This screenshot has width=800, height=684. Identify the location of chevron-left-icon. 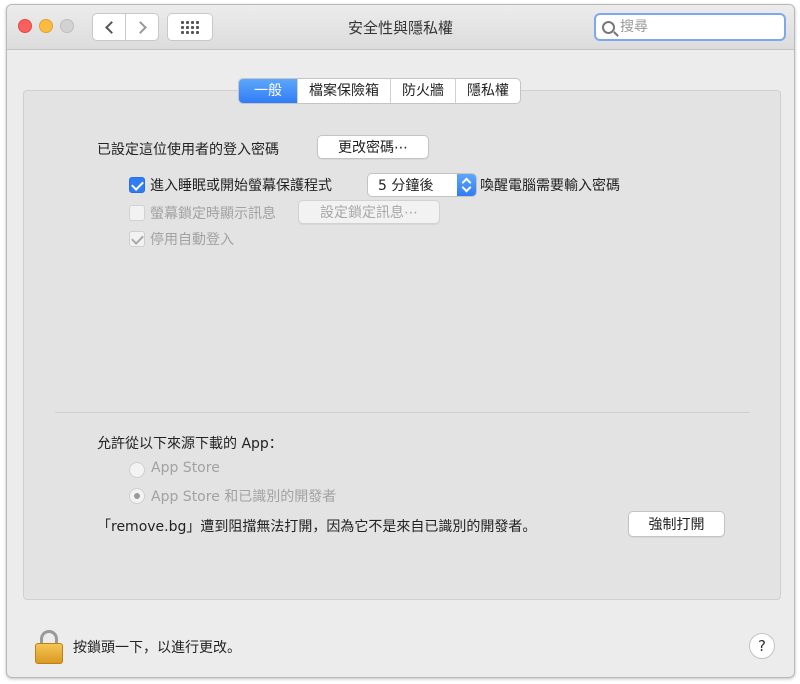
(111, 27).